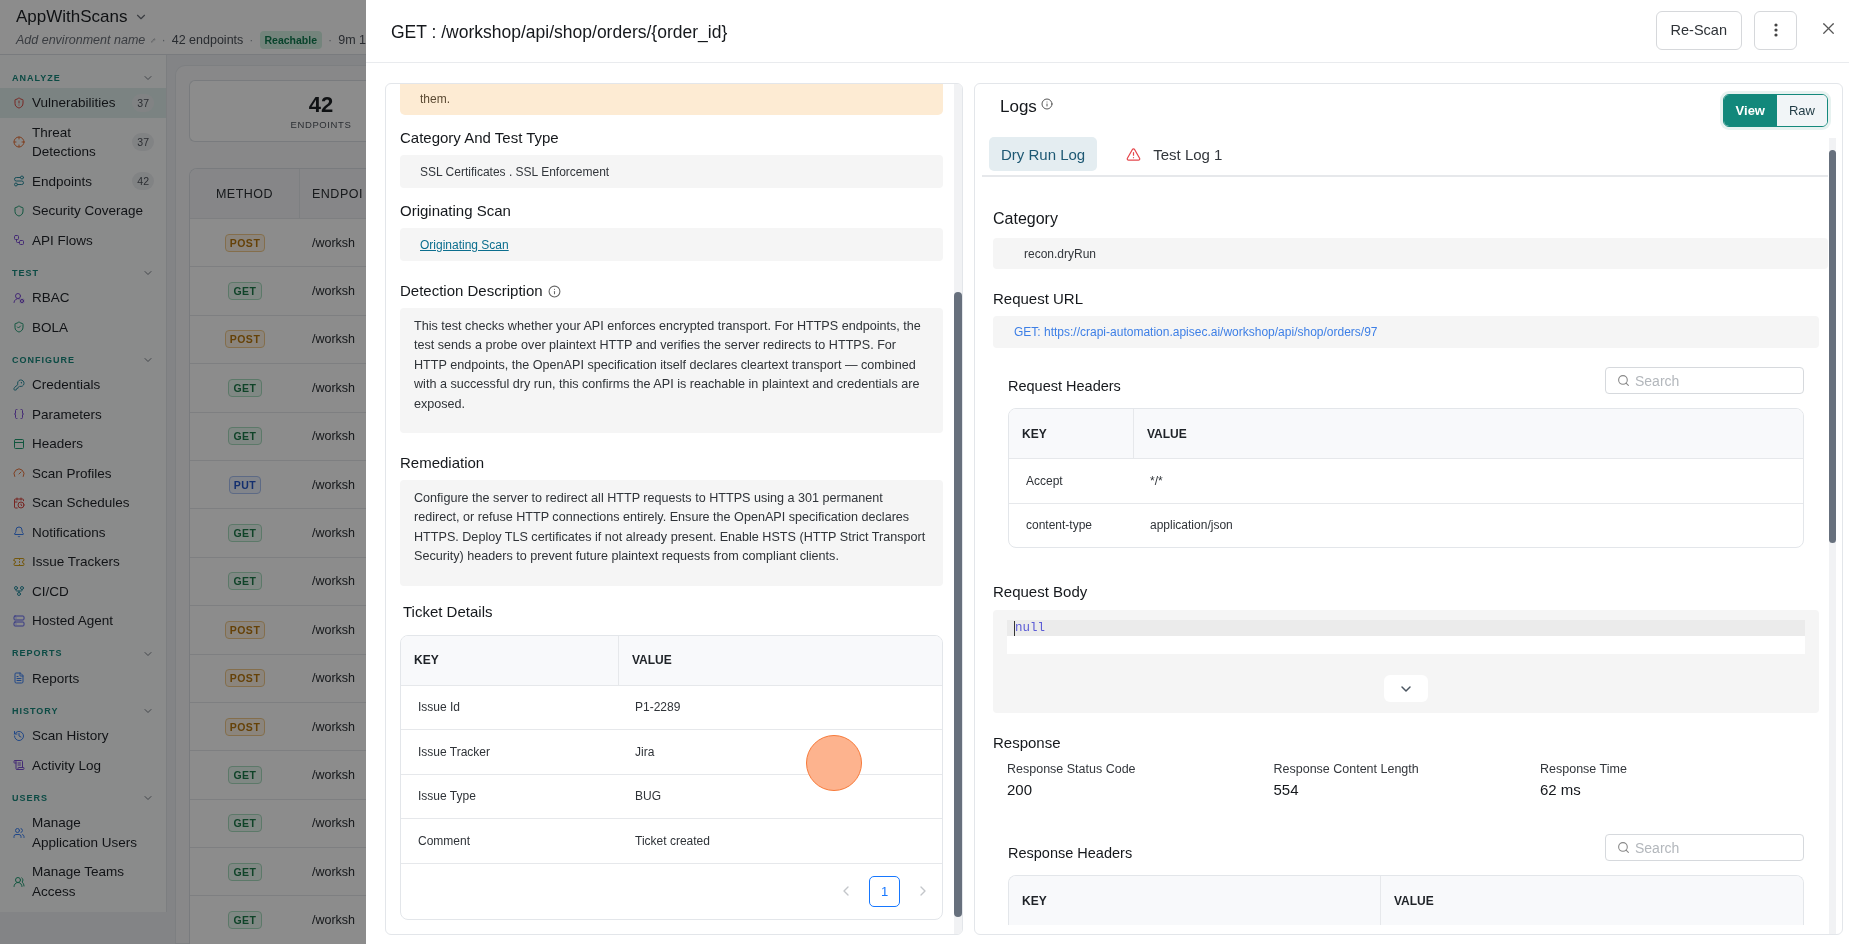 The width and height of the screenshot is (1849, 944). Describe the element at coordinates (455, 211) in the screenshot. I see `section-heading: Originating Scan` at that location.